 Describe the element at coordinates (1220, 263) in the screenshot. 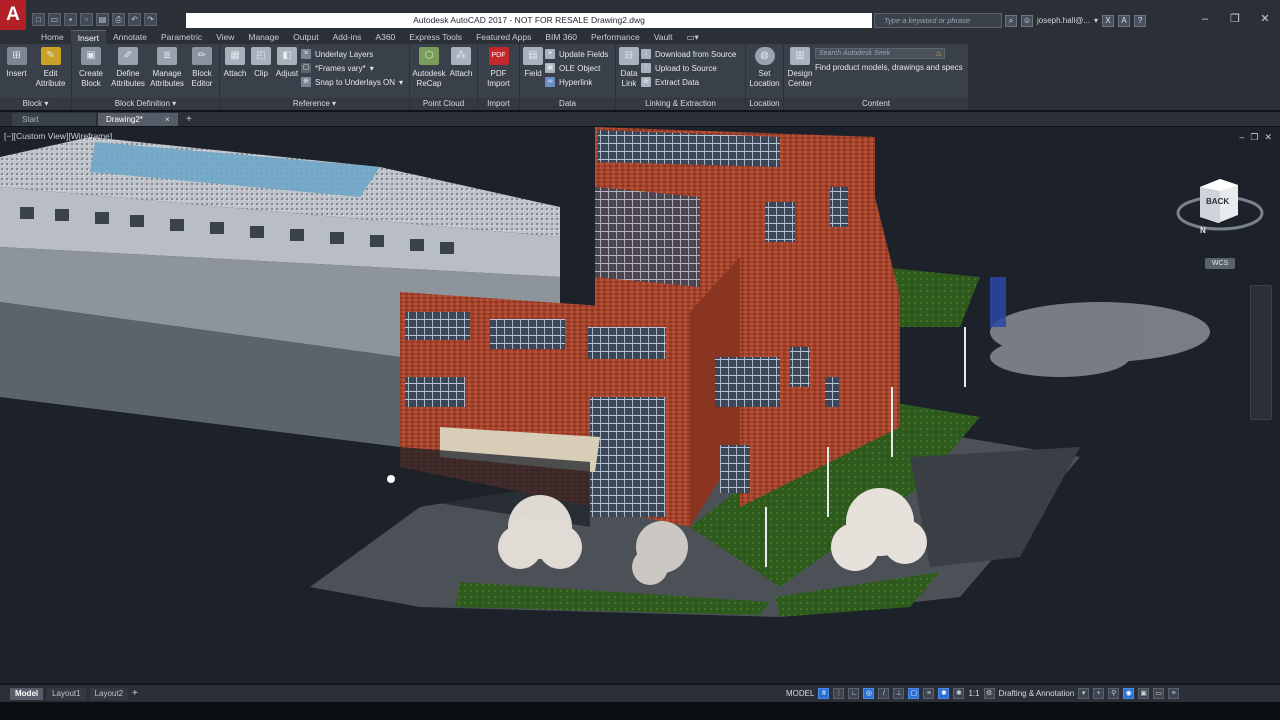

I see `wcs-menu: WCS` at that location.